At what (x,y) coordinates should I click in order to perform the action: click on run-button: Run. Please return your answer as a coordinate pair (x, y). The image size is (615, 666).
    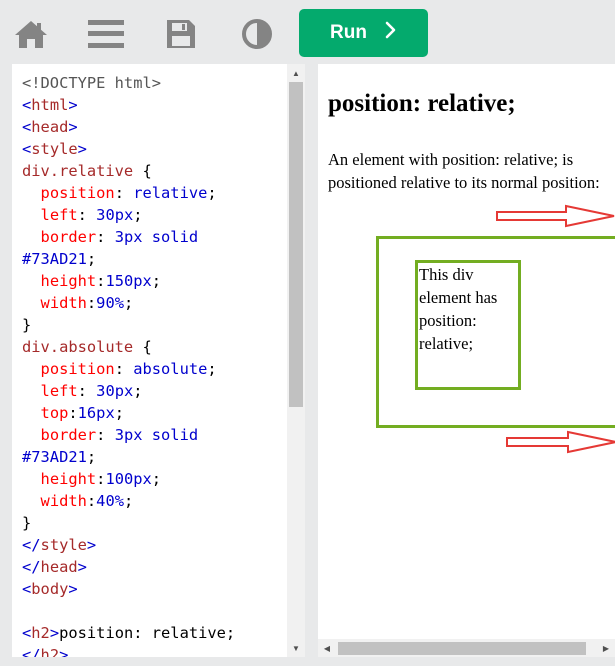
    Looking at the image, I should click on (363, 33).